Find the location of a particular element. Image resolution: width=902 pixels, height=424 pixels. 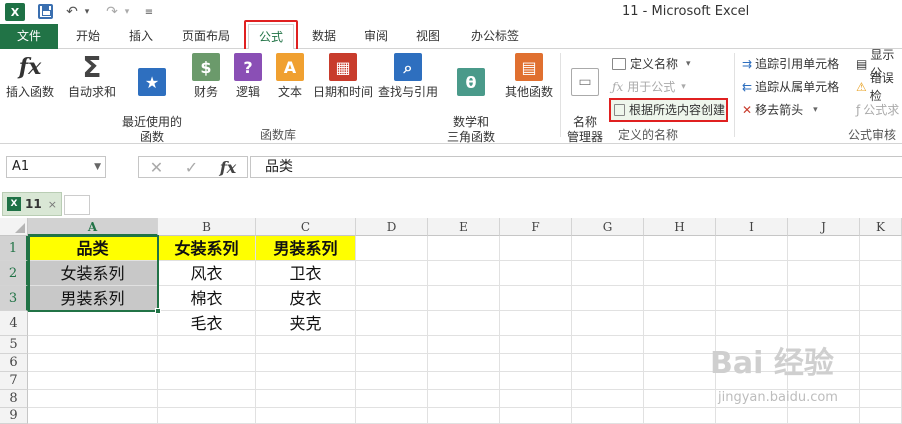

financial-button: $ 财务 is located at coordinates (206, 76).